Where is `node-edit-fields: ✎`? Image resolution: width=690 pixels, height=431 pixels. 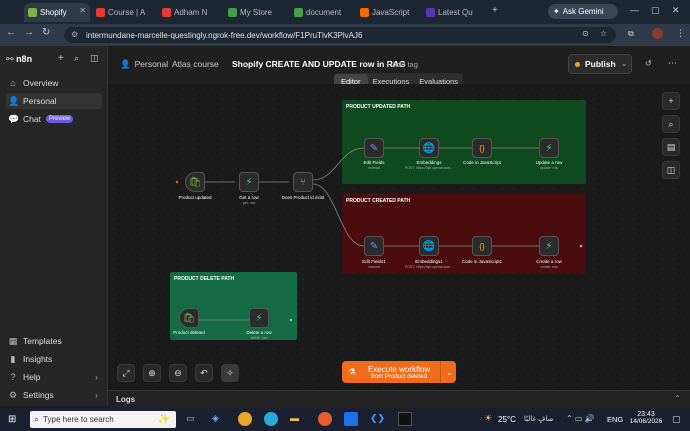
node-edit-fields: ✎ is located at coordinates (374, 148).